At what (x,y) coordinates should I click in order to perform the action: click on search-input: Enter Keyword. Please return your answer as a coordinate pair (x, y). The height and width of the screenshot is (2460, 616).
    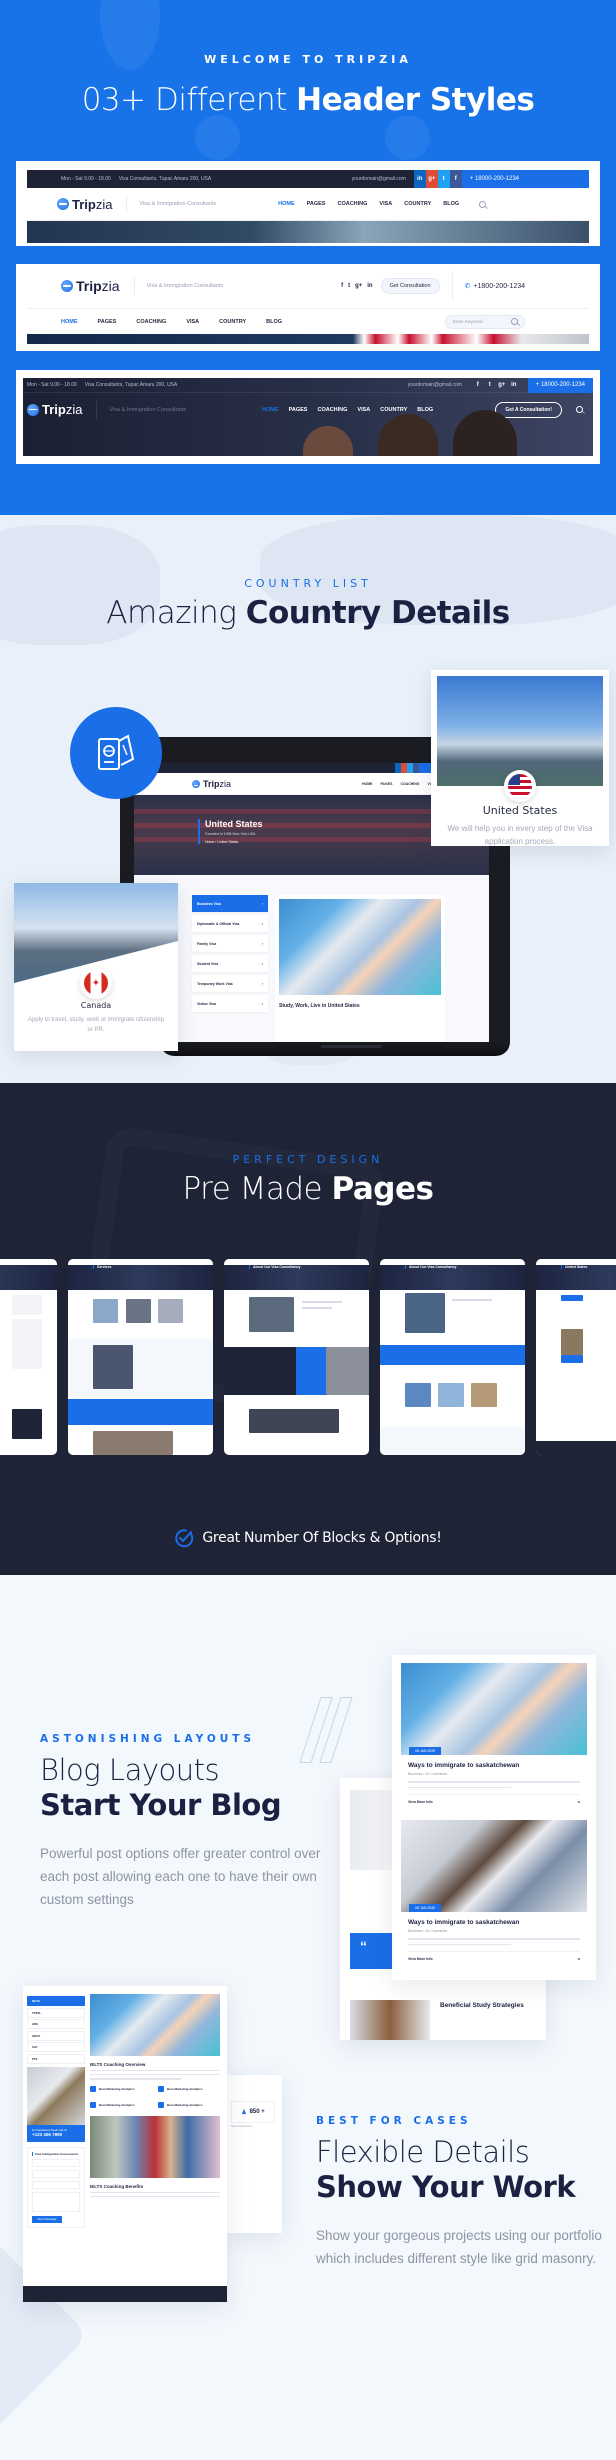
    Looking at the image, I should click on (485, 321).